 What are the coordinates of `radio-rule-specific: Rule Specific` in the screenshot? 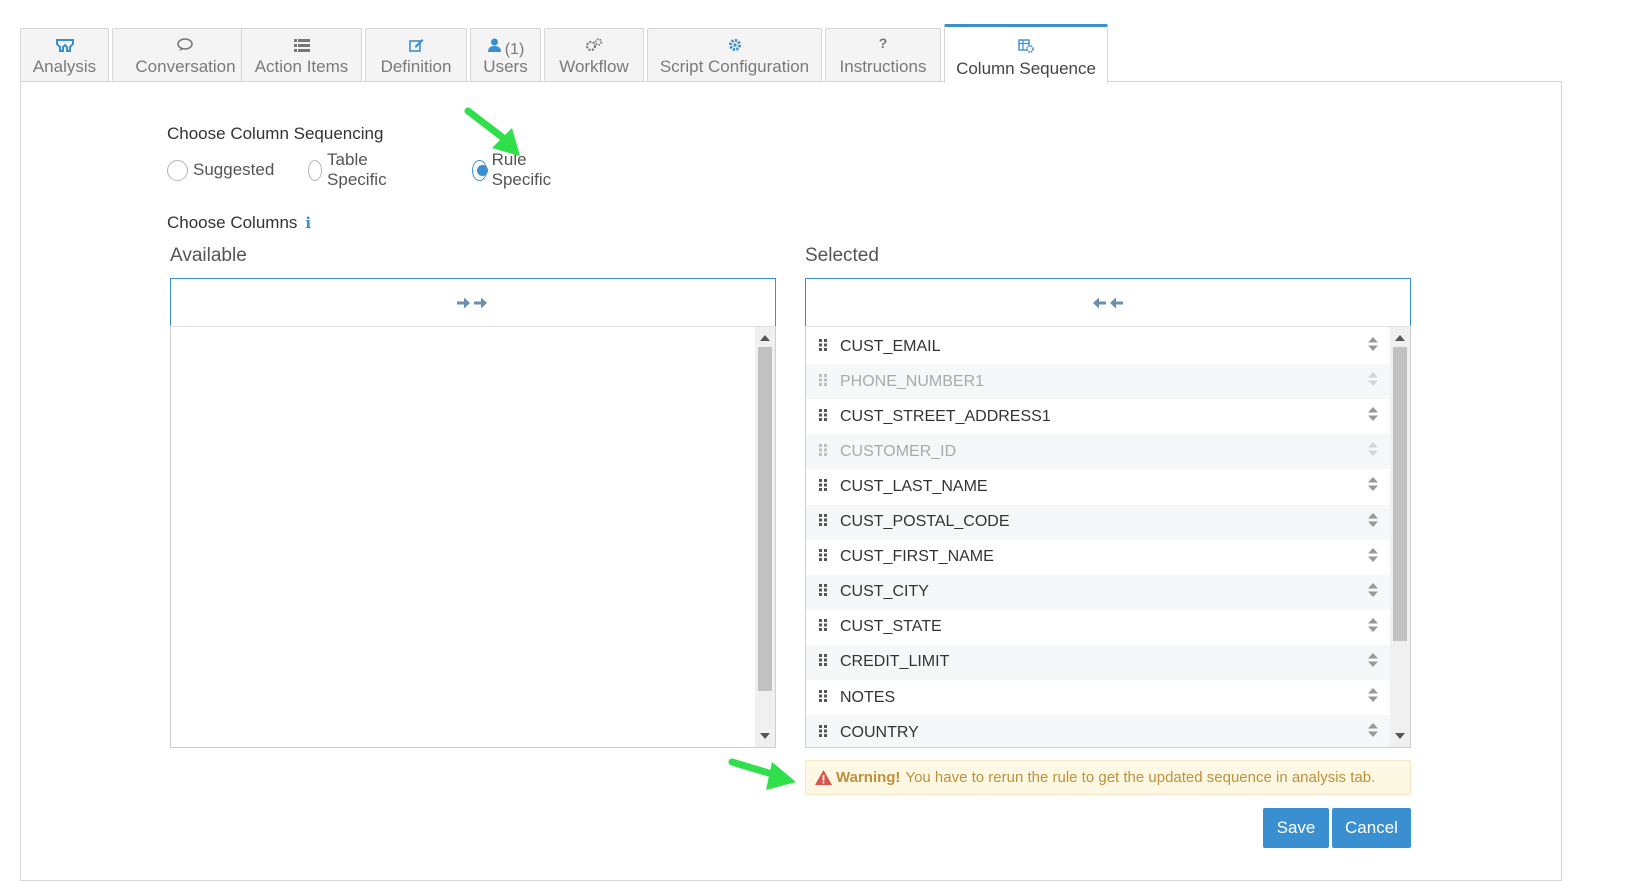 It's located at (515, 169).